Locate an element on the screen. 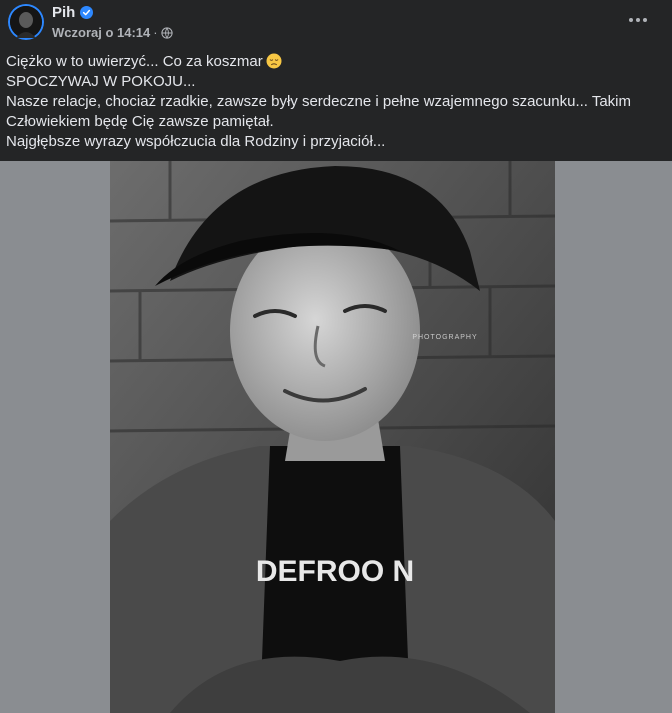  post-header: Pih Wczoraj o 14:14 · is located at coordinates (336, 23).